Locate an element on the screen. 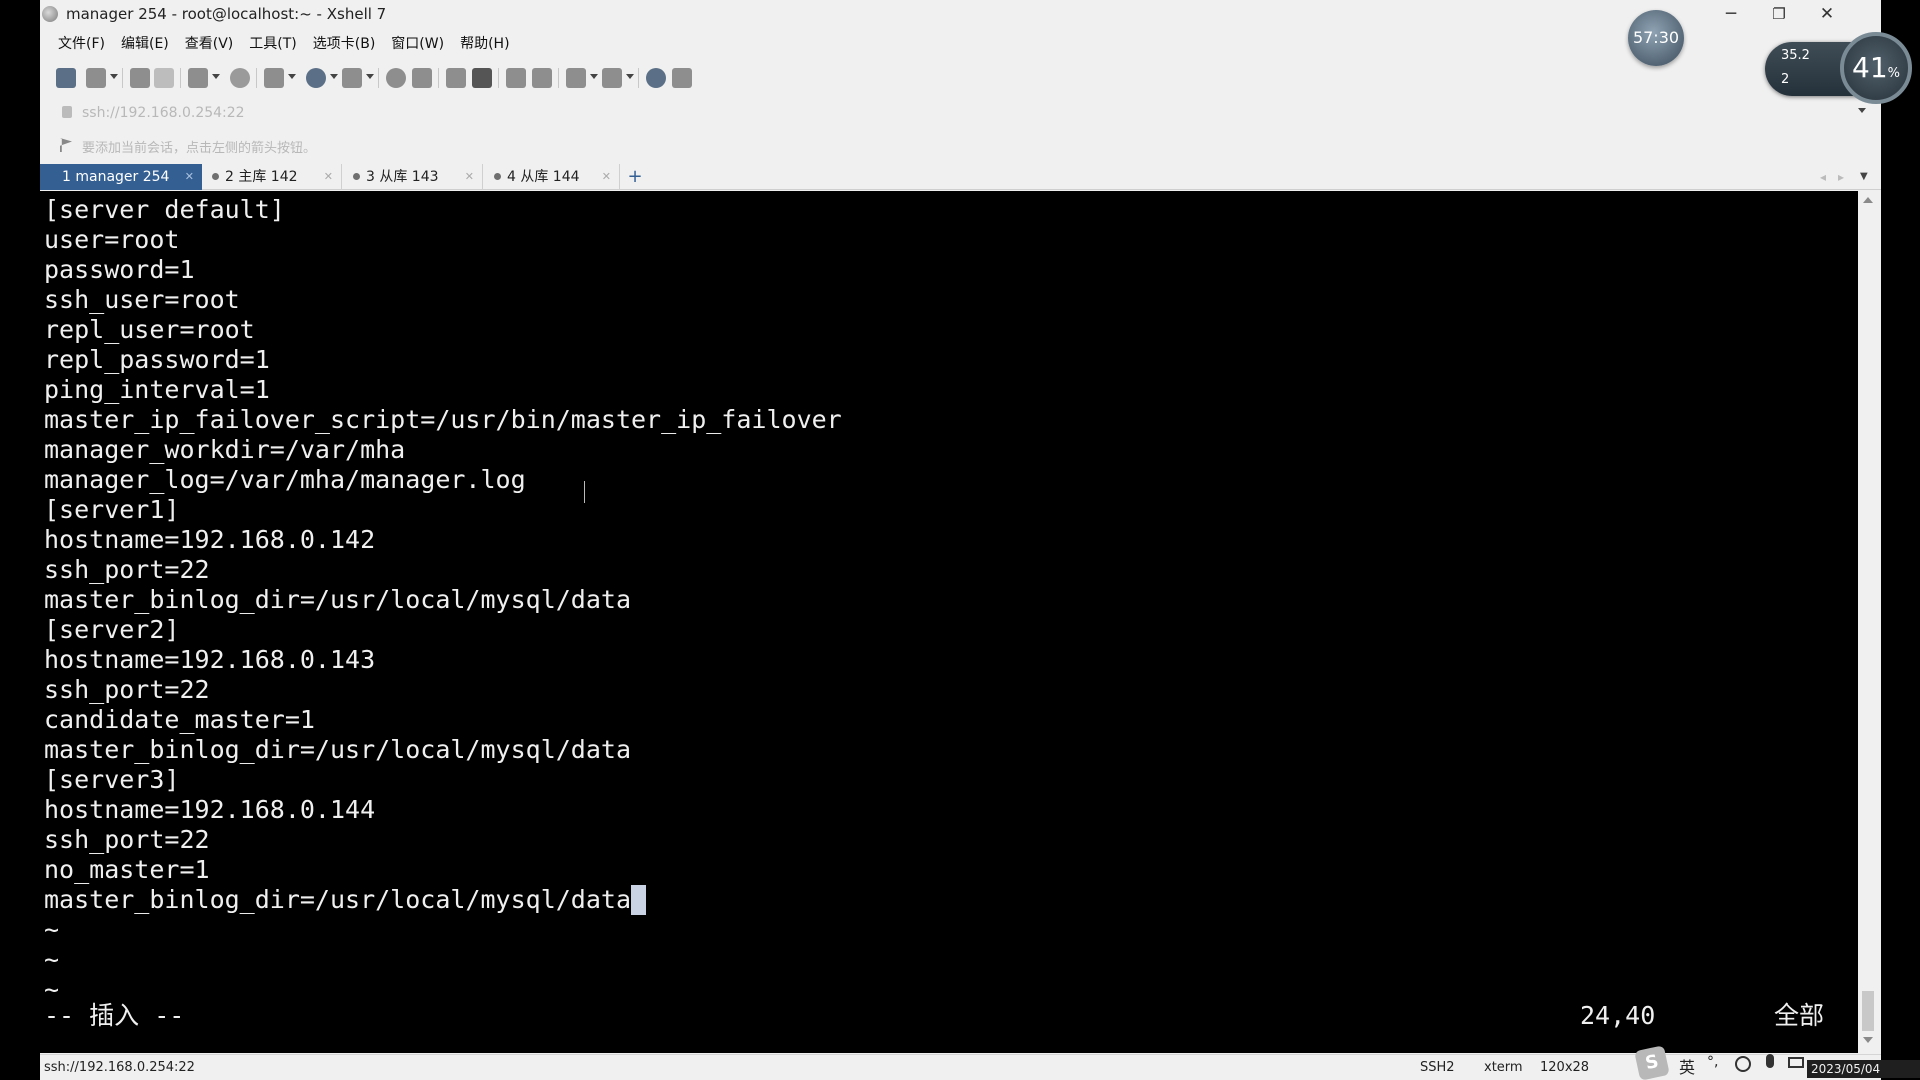 The width and height of the screenshot is (1920, 1080). terminal-line-text: manager_workdir=/var/mha is located at coordinates (225, 449).